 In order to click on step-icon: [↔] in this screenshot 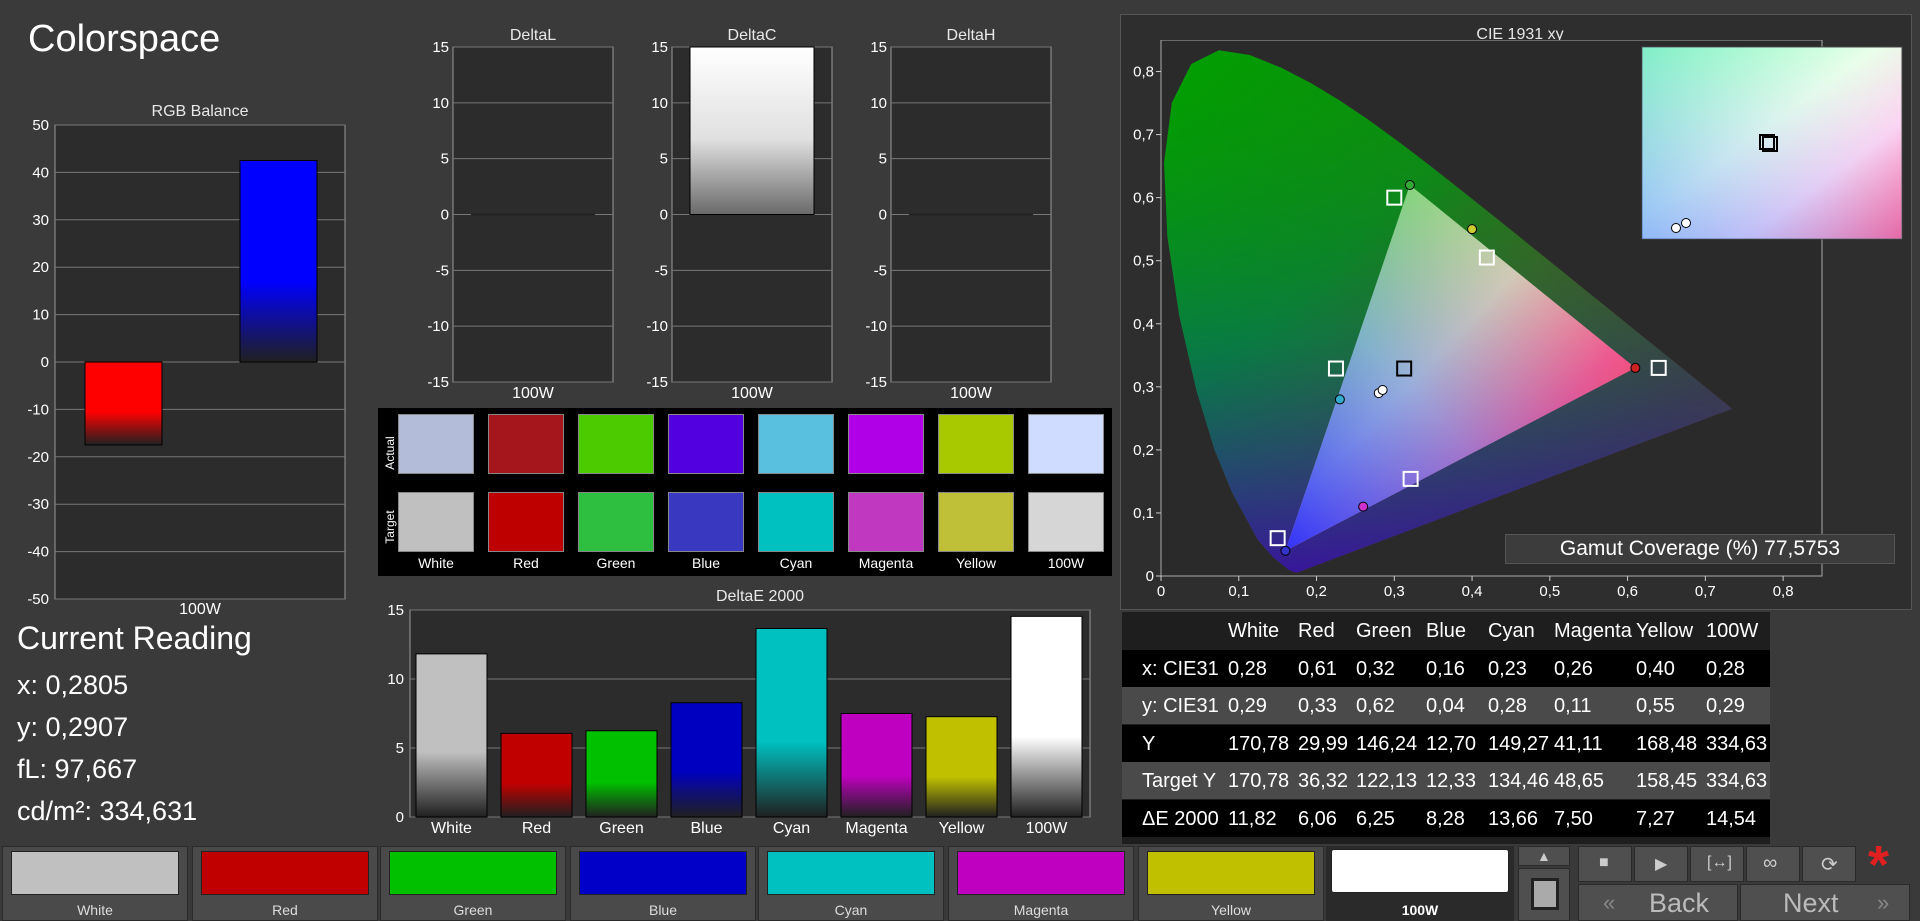, I will do `click(1719, 862)`.